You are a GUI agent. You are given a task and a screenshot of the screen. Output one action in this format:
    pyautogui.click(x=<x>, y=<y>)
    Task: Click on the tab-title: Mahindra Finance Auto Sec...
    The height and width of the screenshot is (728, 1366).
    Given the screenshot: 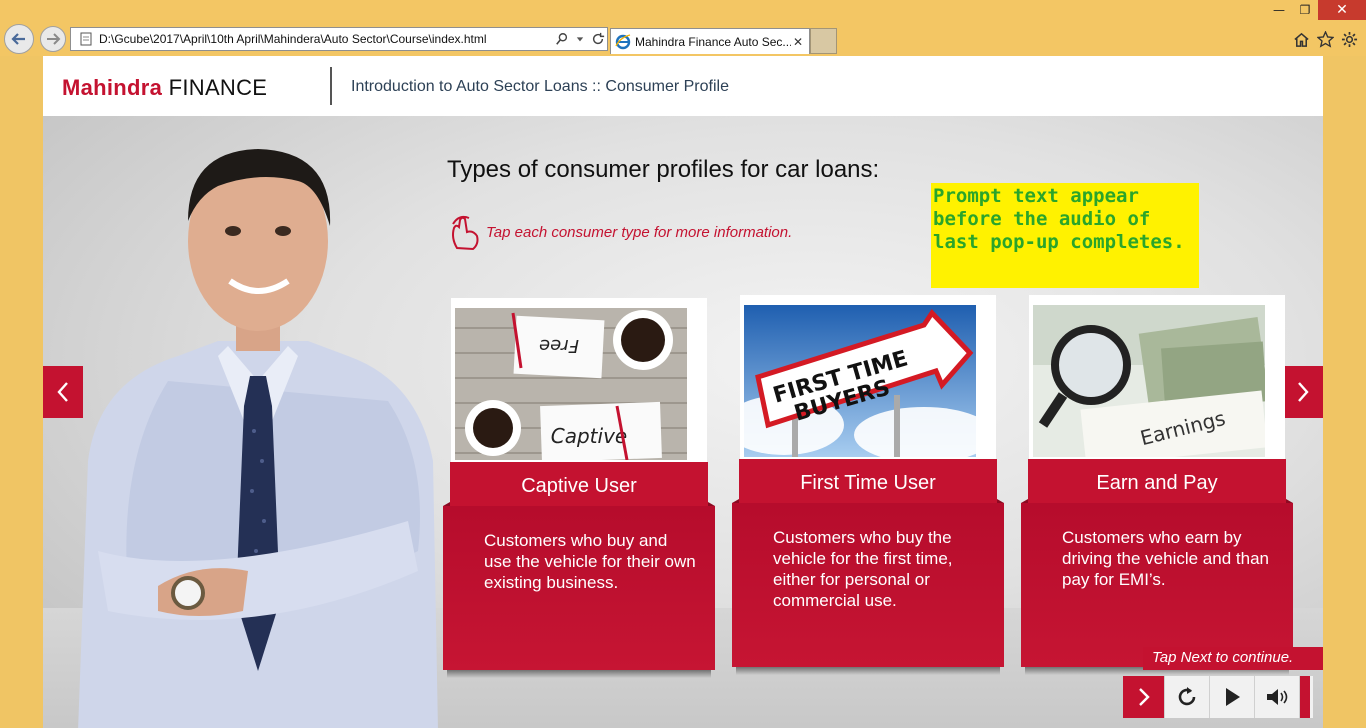 What is the action you would take?
    pyautogui.click(x=713, y=41)
    